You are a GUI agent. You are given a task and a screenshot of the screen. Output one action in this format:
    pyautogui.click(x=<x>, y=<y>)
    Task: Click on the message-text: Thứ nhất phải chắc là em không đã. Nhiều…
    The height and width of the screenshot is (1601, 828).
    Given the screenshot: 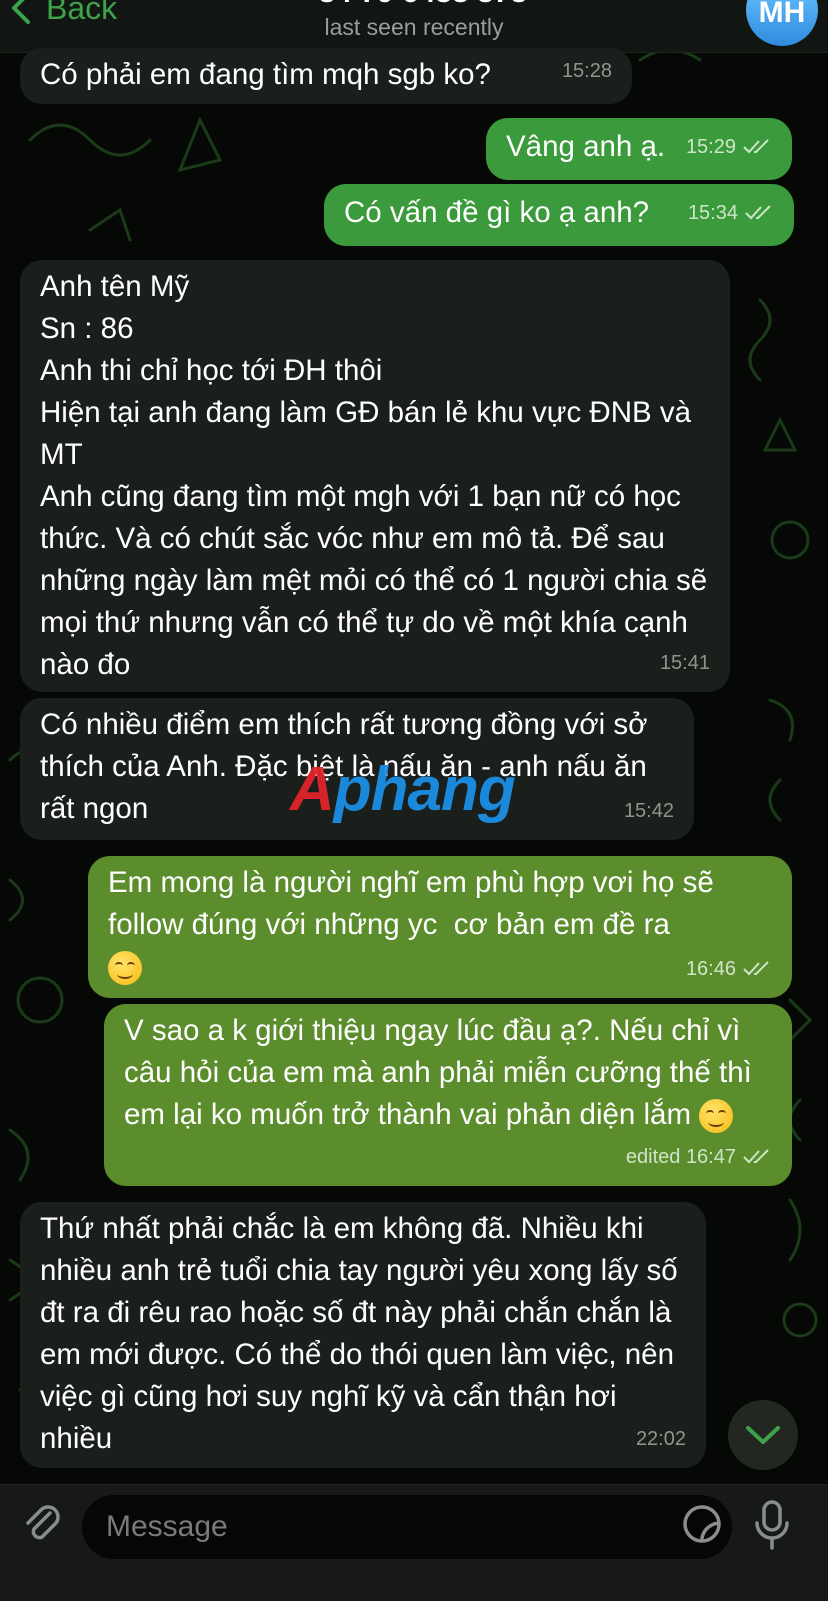 What is the action you would take?
    pyautogui.click(x=363, y=1333)
    